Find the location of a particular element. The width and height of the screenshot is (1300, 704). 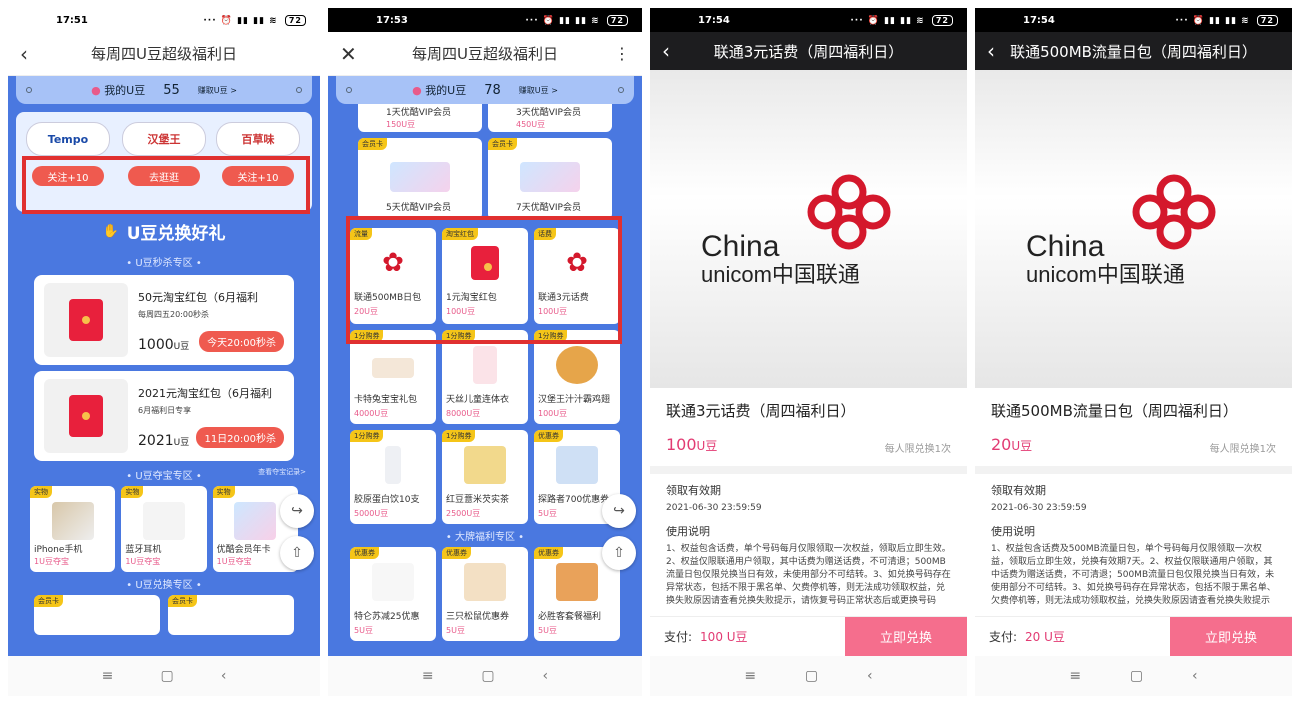

seckill-button: 11日20:00秒杀 is located at coordinates (240, 437).